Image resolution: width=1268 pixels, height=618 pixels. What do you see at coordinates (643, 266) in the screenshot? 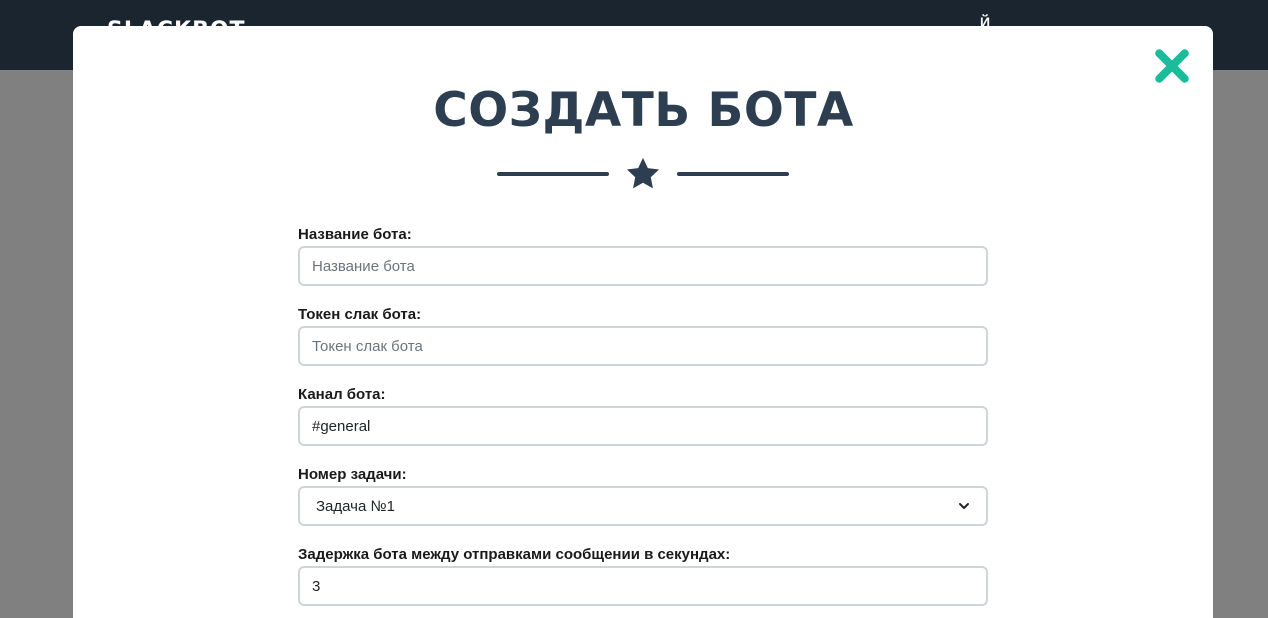
I see `bot-name-input` at bounding box center [643, 266].